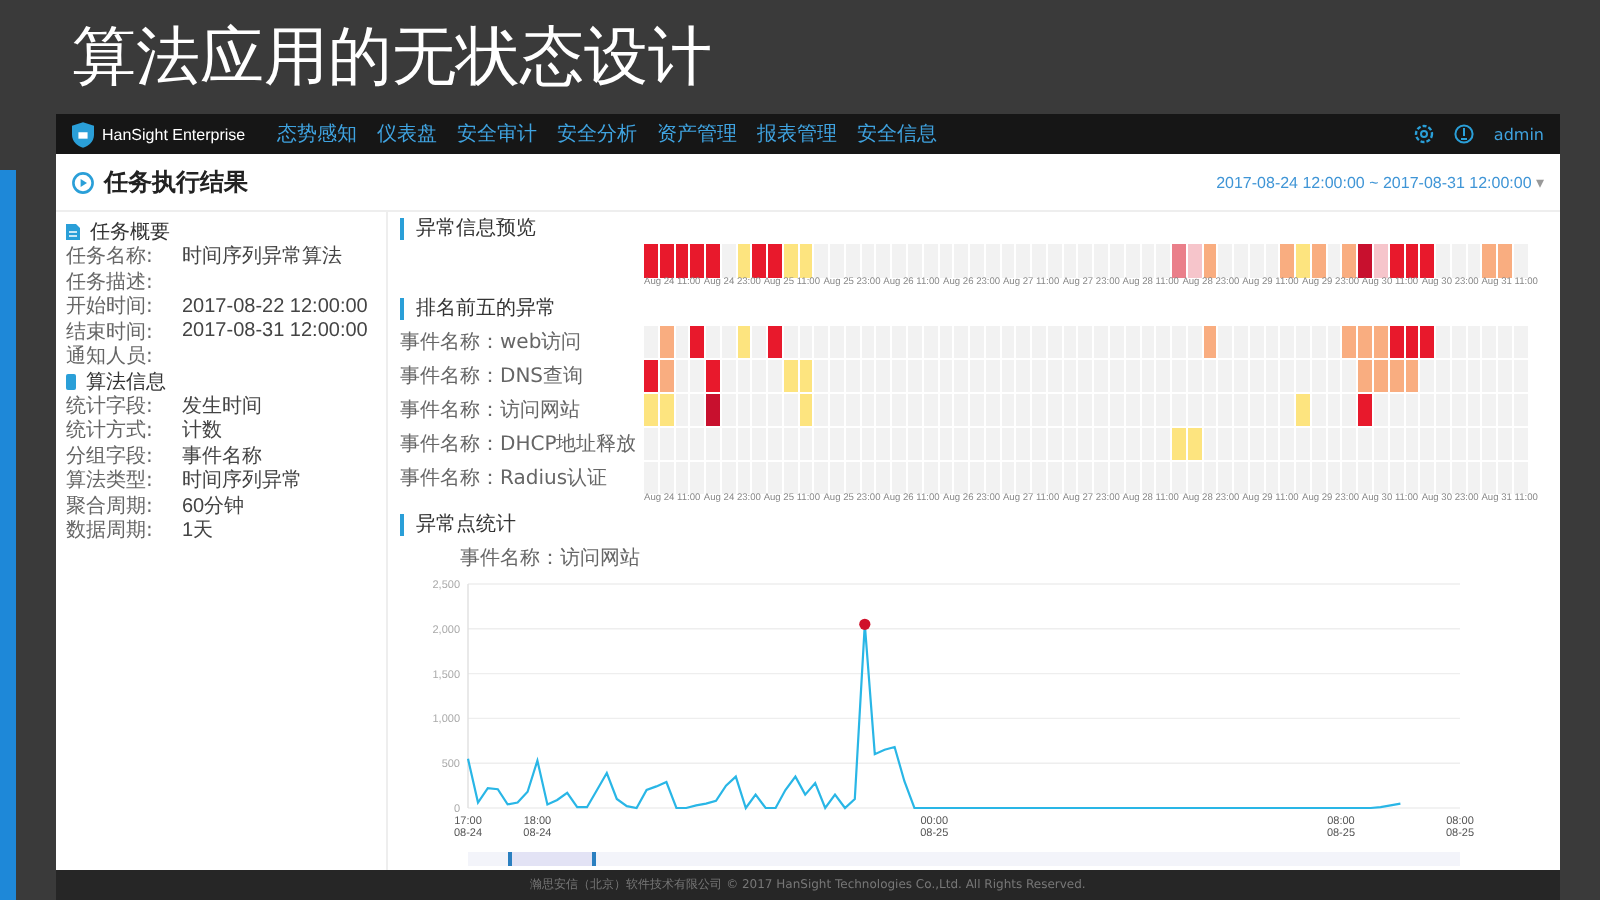  What do you see at coordinates (198, 531) in the screenshot?
I see `field-value: 1天` at bounding box center [198, 531].